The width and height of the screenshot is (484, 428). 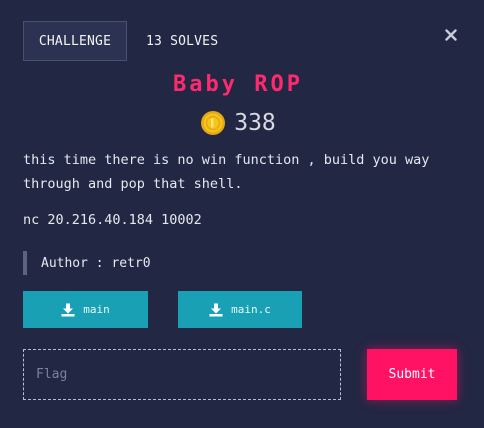 What do you see at coordinates (255, 123) in the screenshot?
I see `points-value: 338` at bounding box center [255, 123].